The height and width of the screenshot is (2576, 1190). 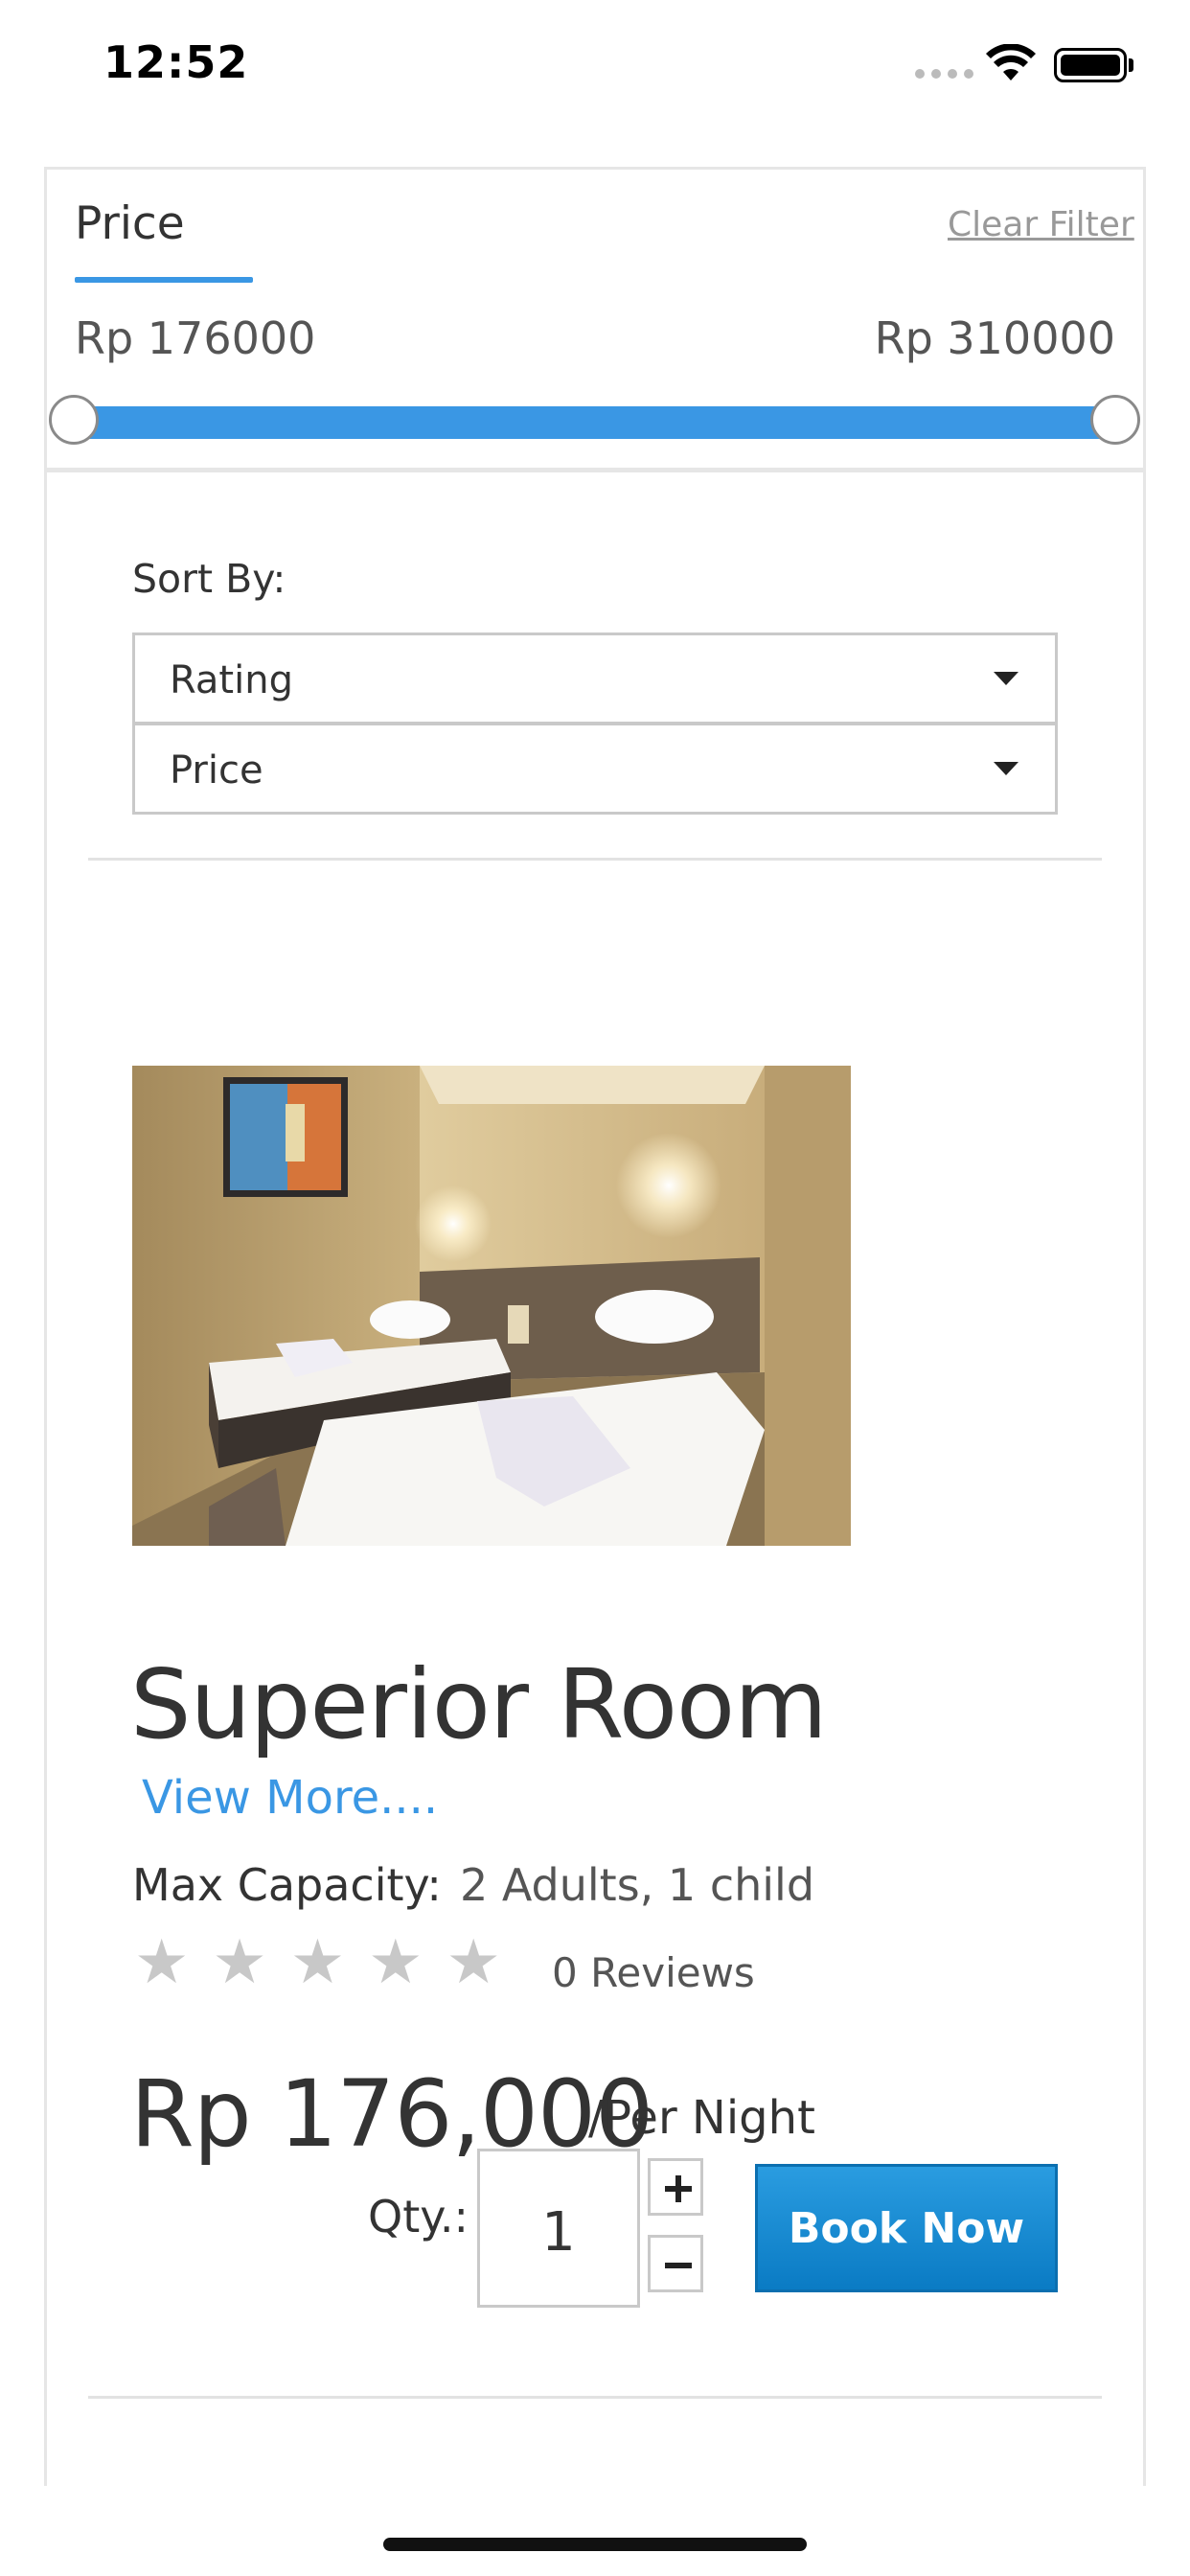 What do you see at coordinates (419, 2216) in the screenshot?
I see `qty-label: Qty.:` at bounding box center [419, 2216].